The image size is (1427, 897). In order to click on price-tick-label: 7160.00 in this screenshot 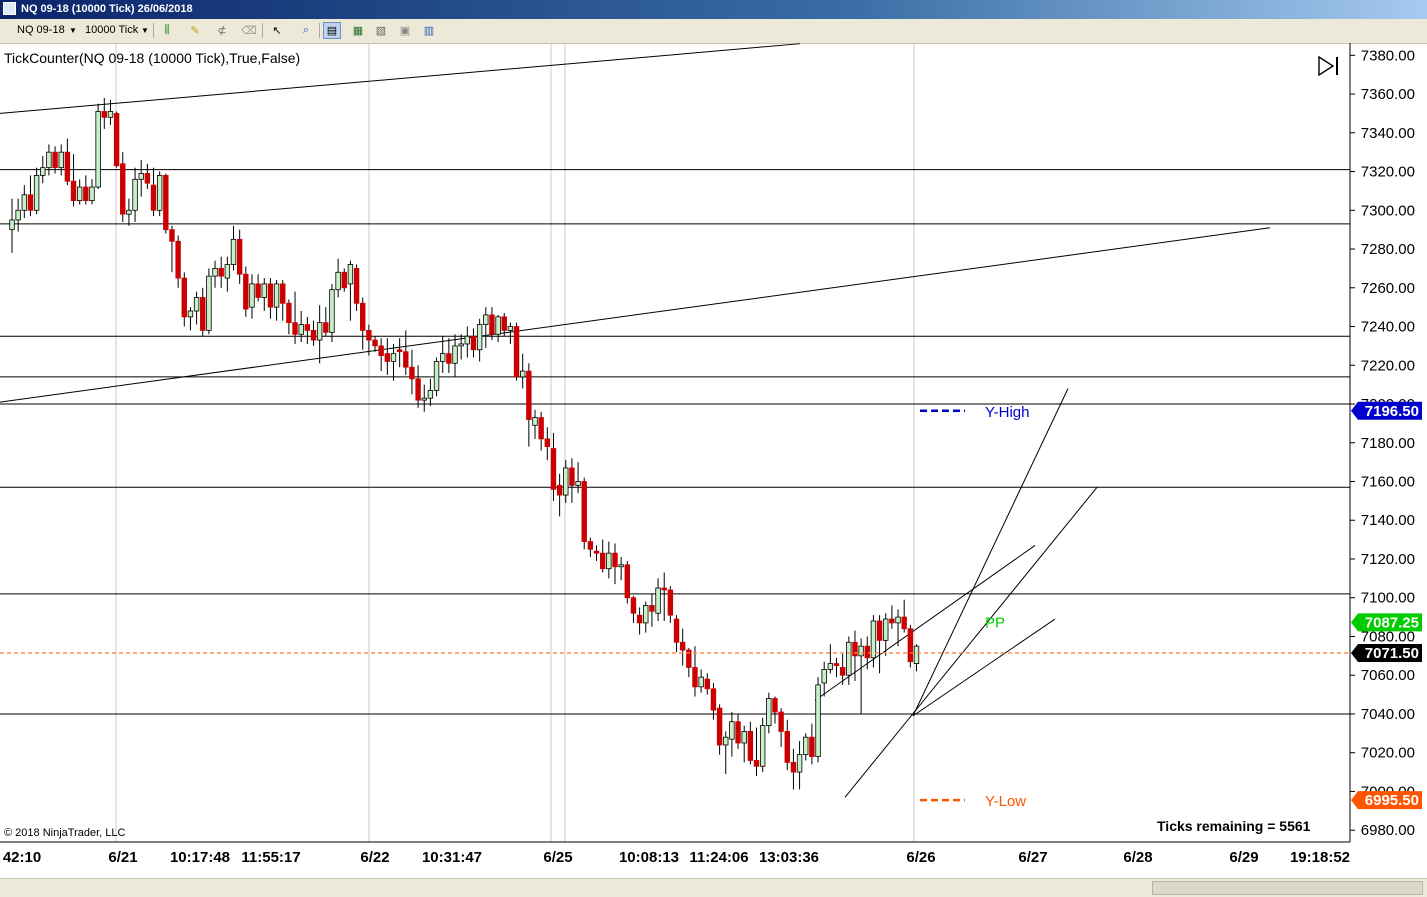, I will do `click(1388, 481)`.